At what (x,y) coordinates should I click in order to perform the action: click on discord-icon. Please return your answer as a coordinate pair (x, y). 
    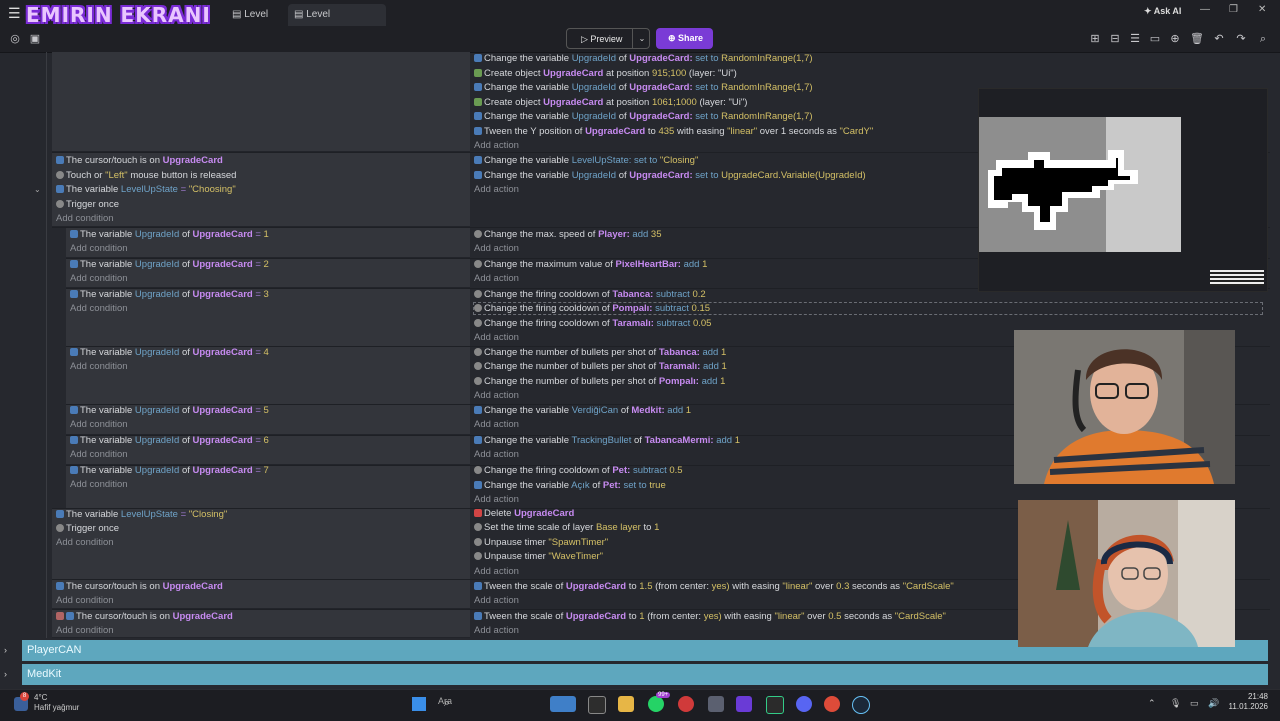
    Looking at the image, I should click on (804, 704).